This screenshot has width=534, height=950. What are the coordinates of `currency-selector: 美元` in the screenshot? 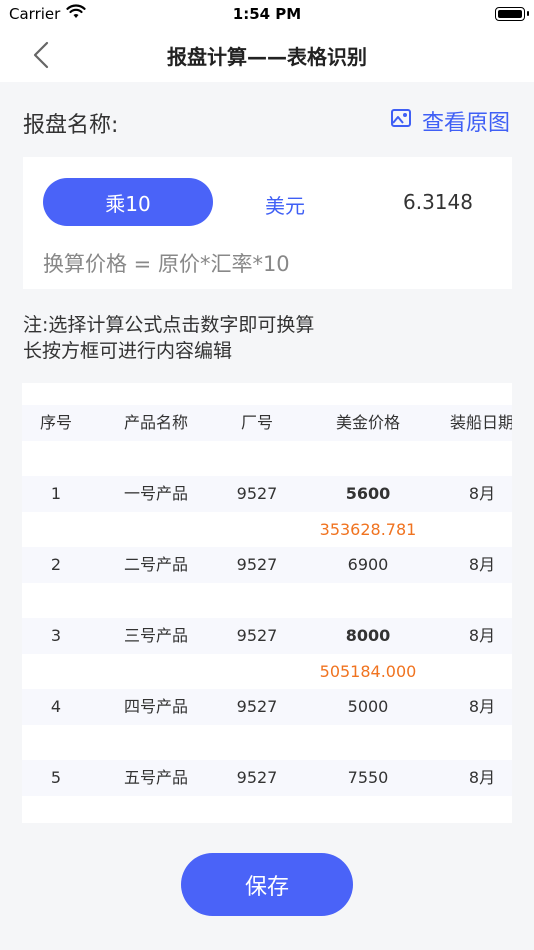 It's located at (285, 204).